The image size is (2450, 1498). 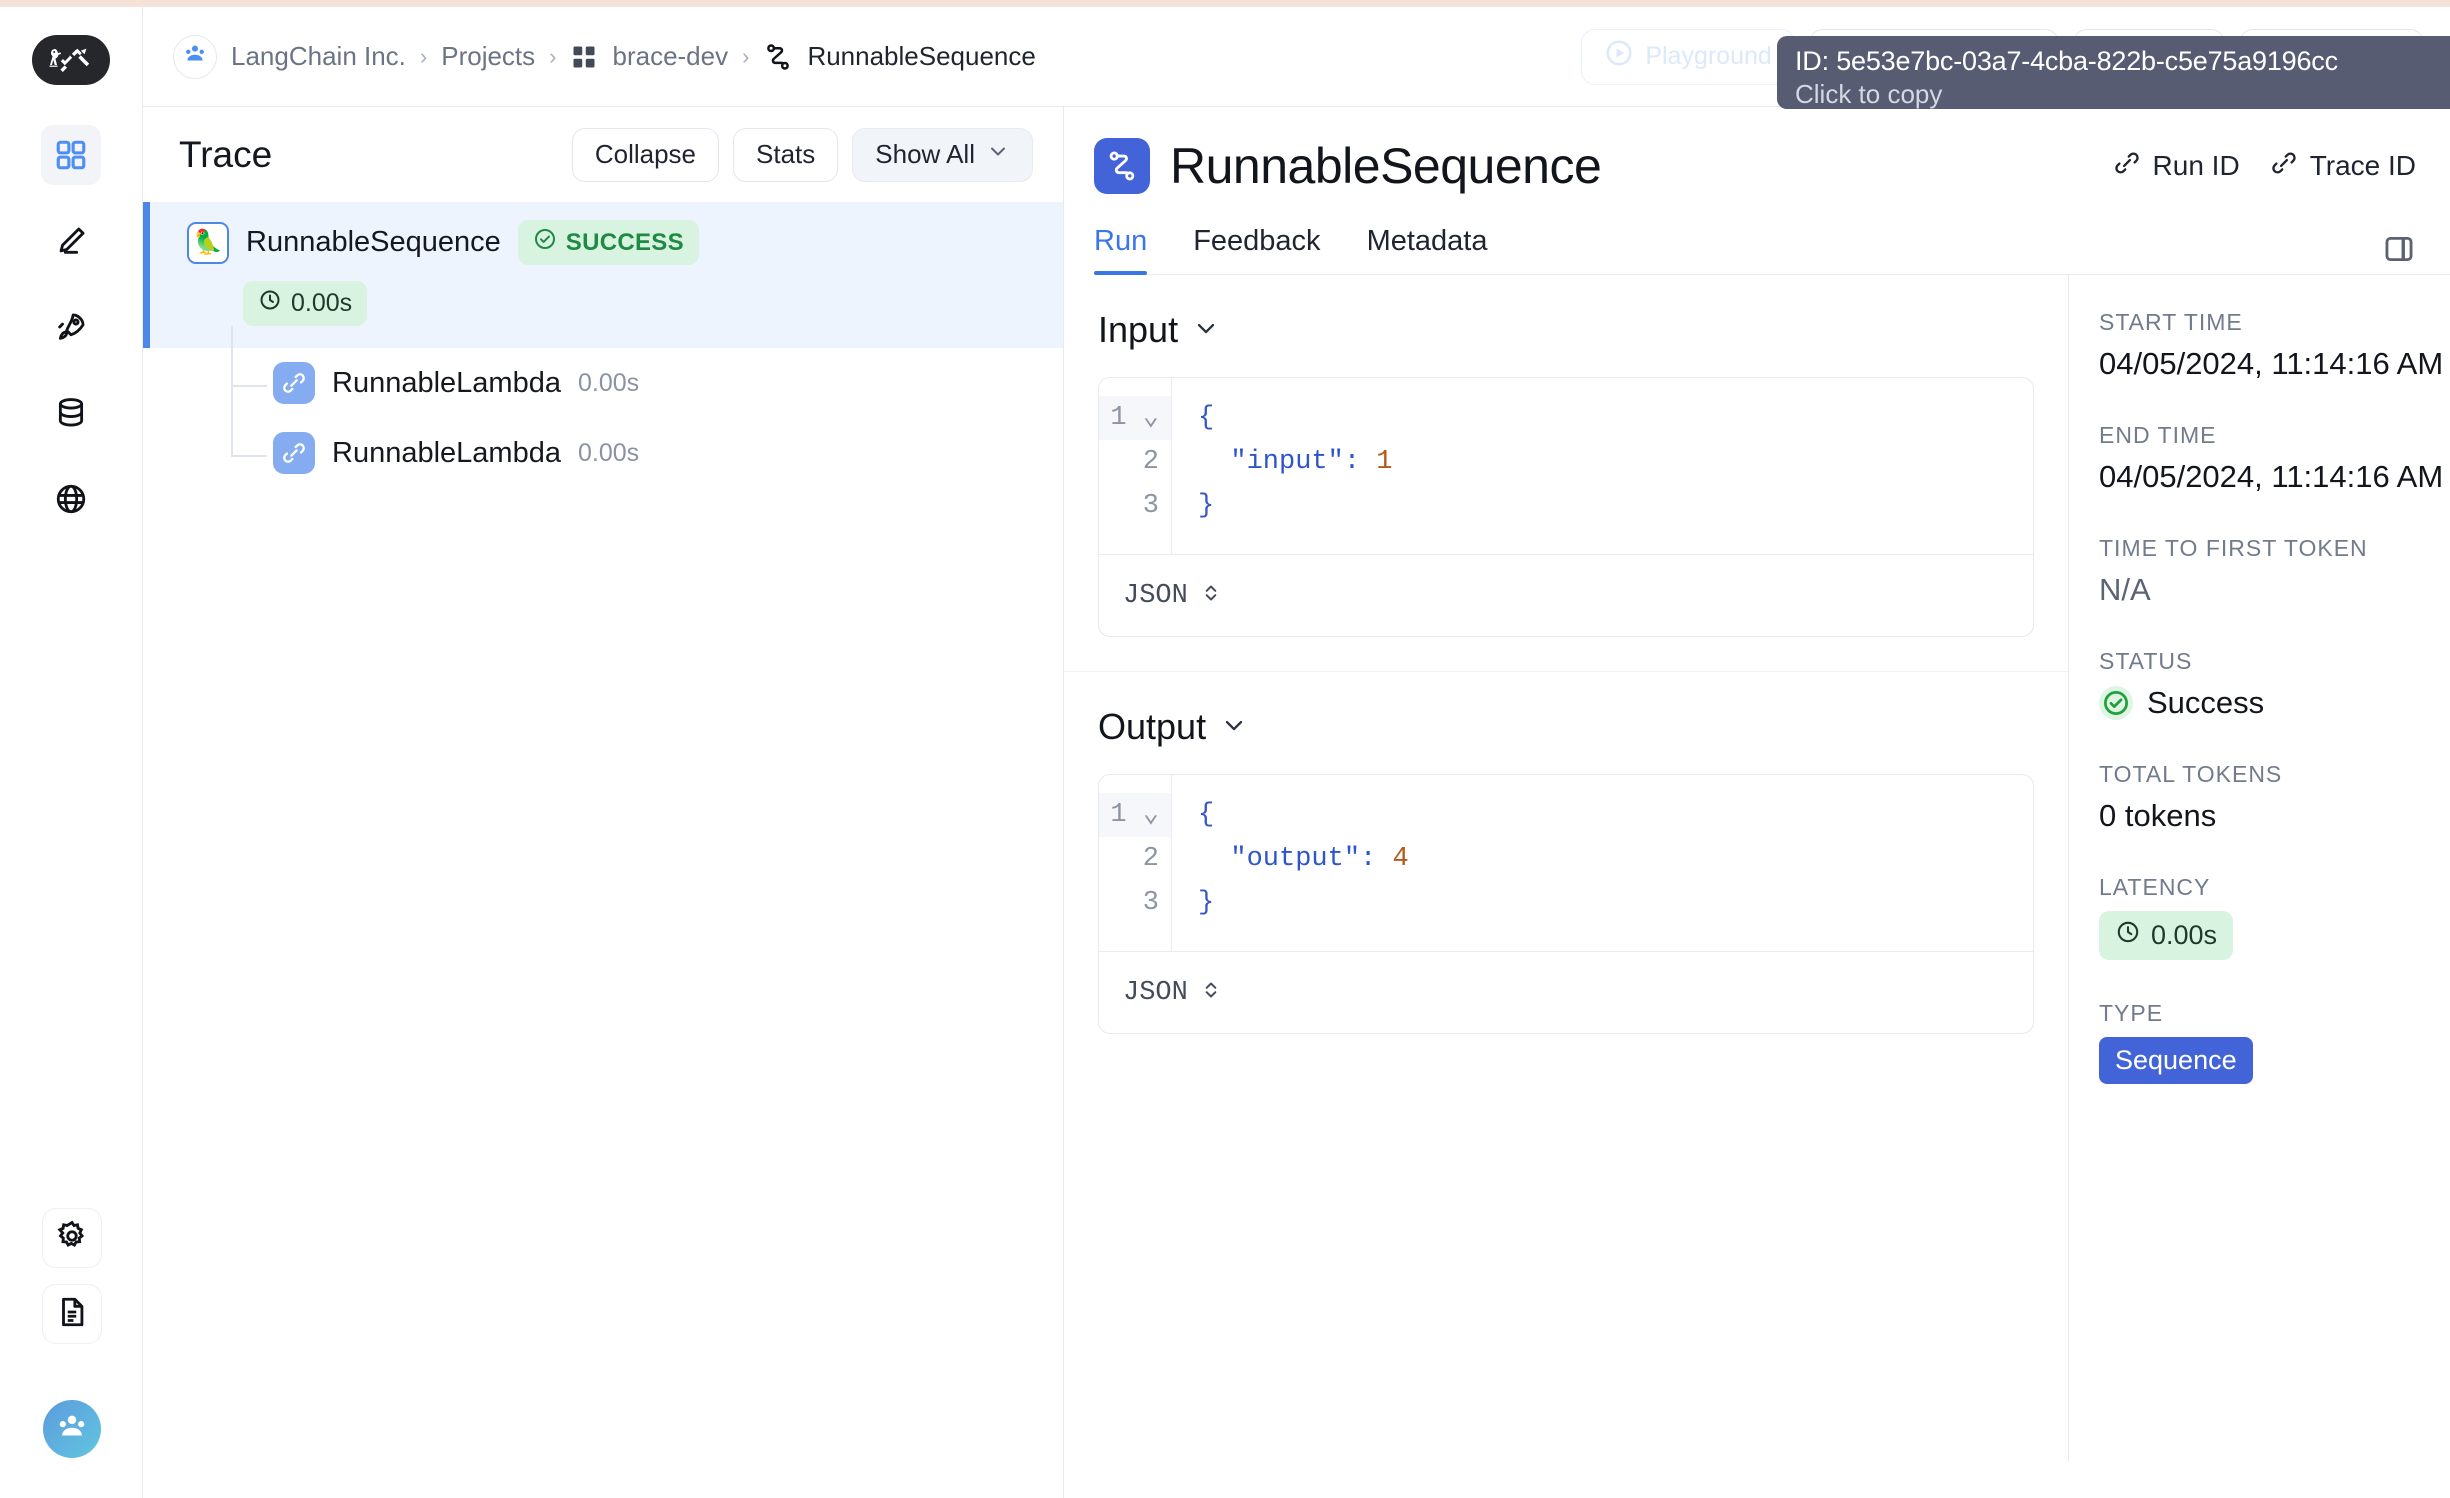 I want to click on chevron-updown-icon, so click(x=1211, y=992).